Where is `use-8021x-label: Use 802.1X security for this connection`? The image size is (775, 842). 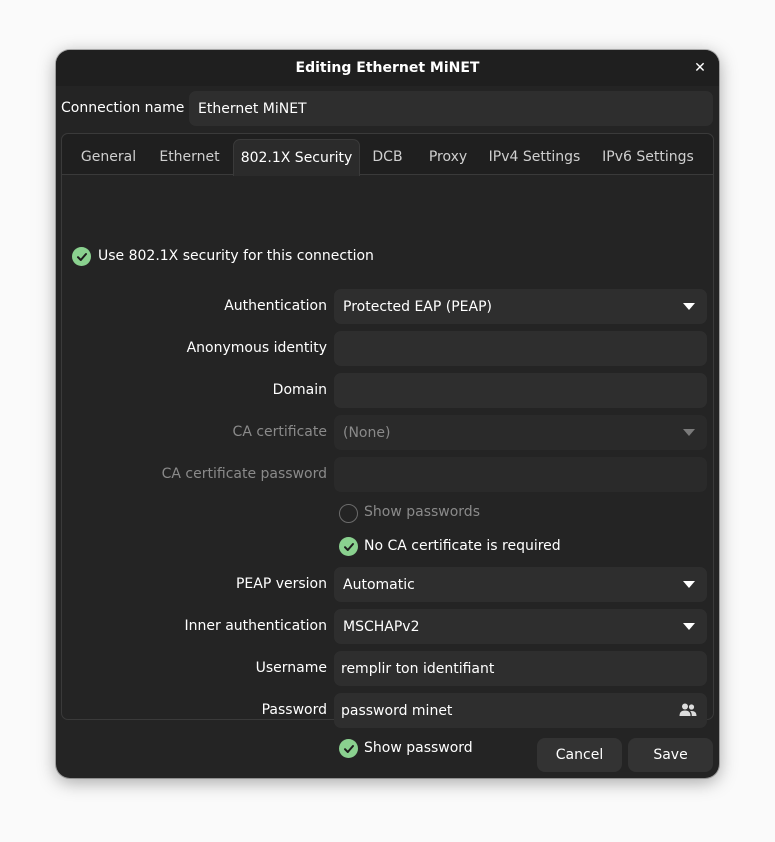
use-8021x-label: Use 802.1X security for this connection is located at coordinates (236, 256).